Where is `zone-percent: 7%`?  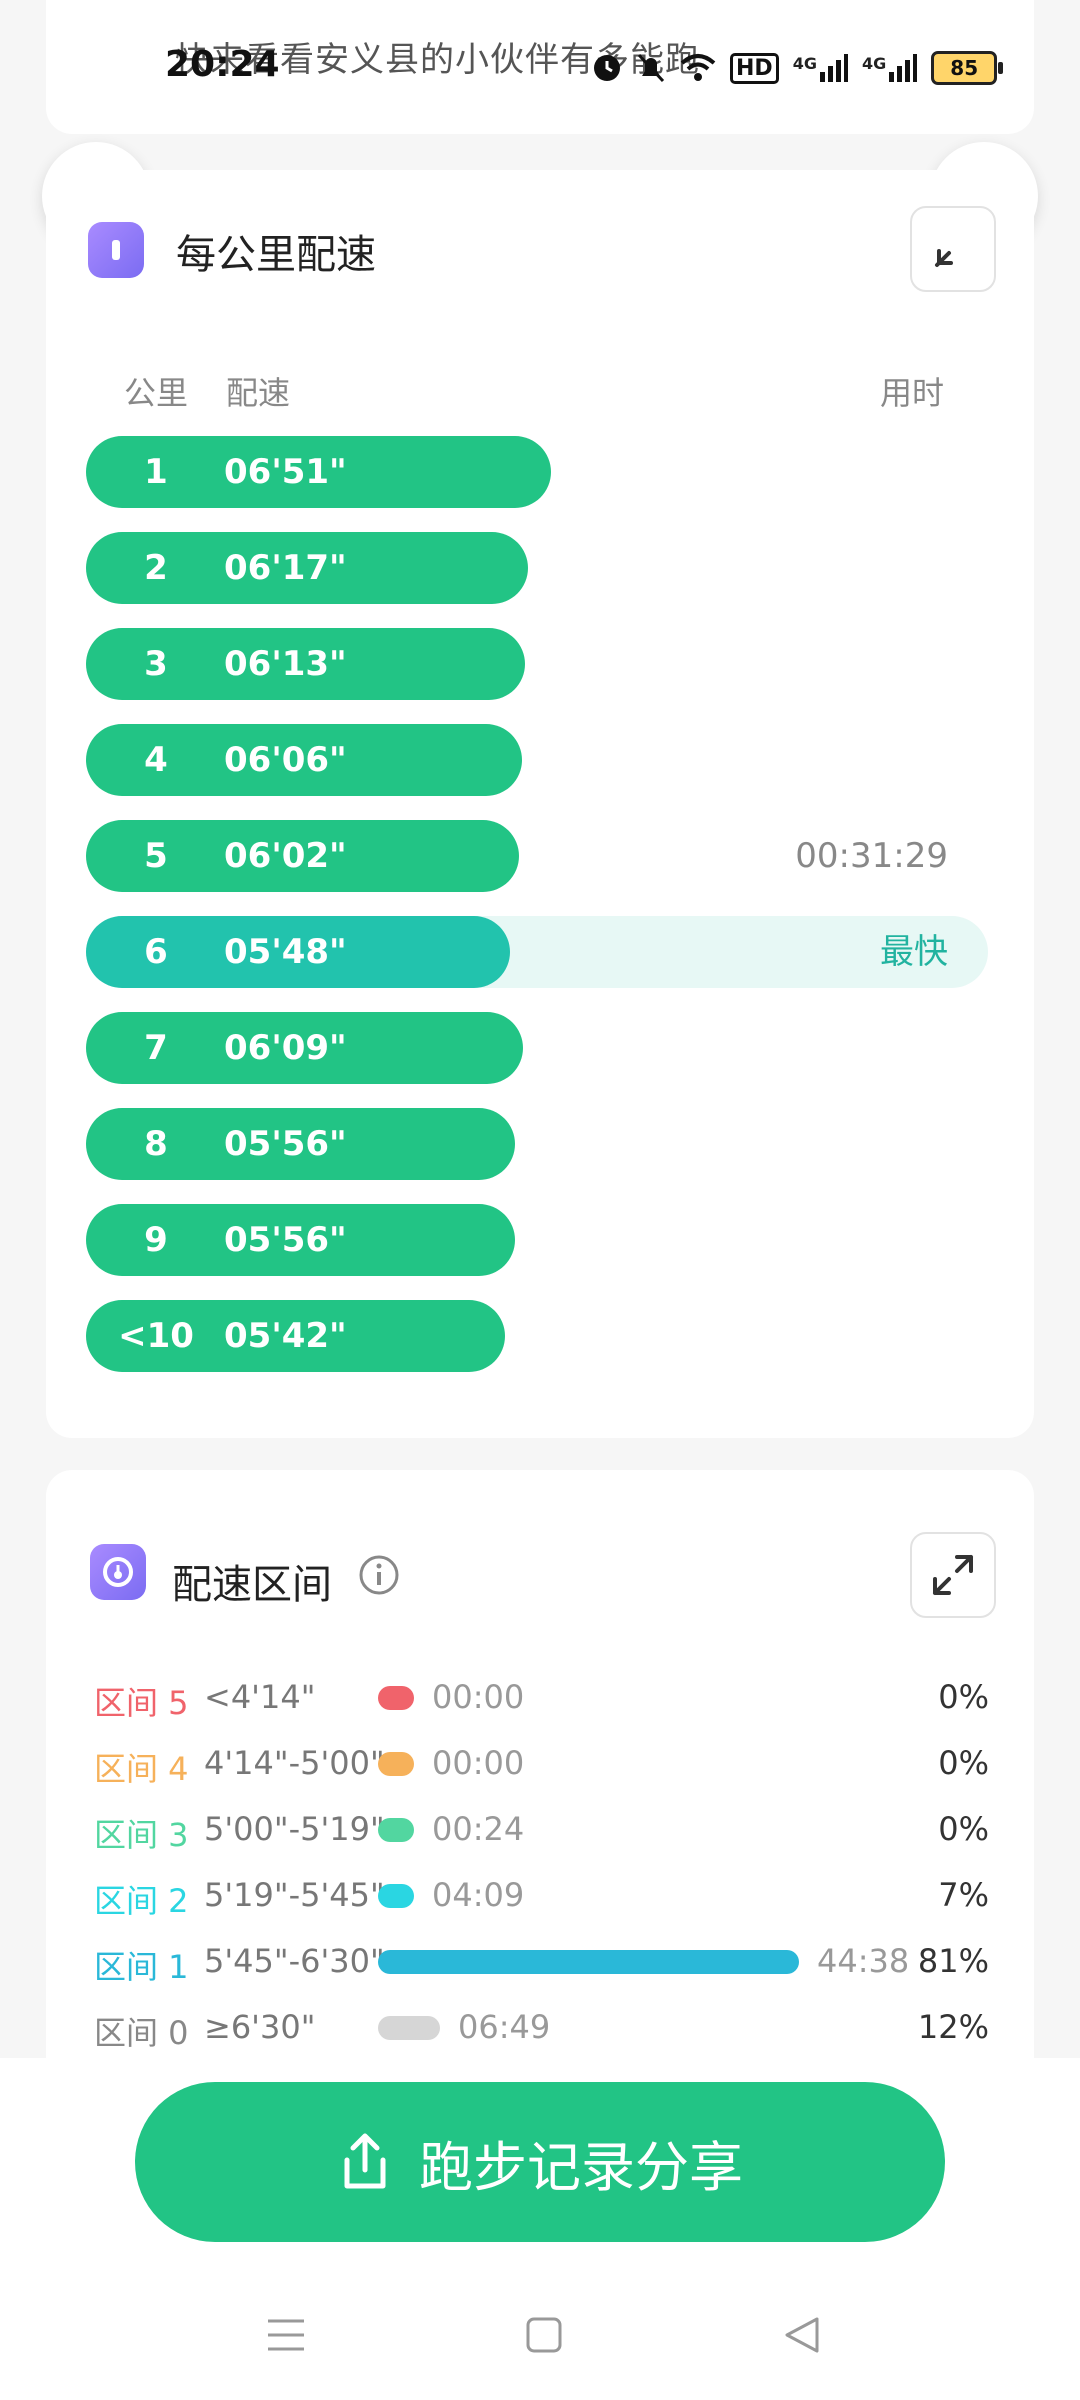
zone-percent: 7% is located at coordinates (963, 1895).